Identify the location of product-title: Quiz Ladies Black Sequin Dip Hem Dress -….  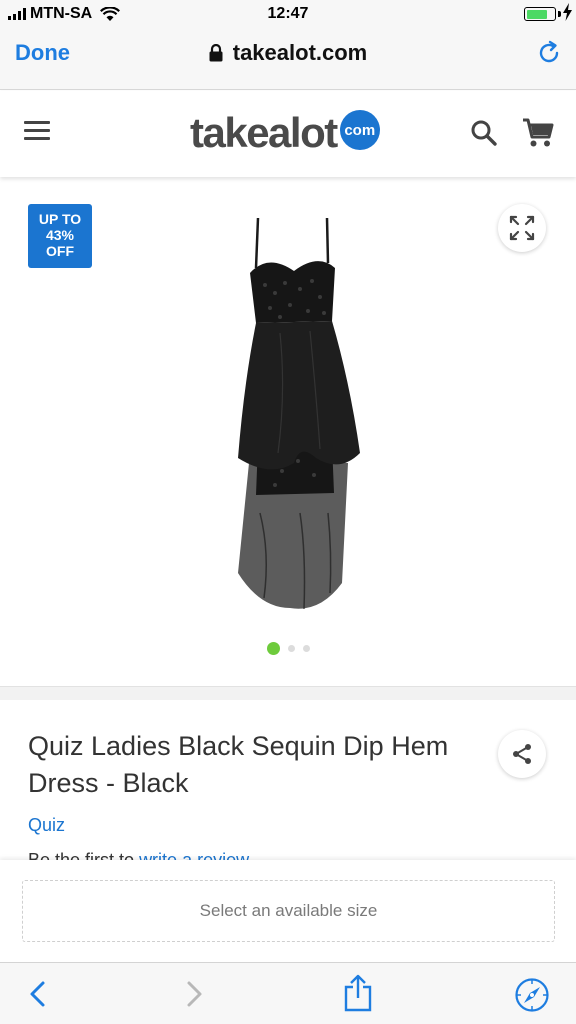
(238, 764).